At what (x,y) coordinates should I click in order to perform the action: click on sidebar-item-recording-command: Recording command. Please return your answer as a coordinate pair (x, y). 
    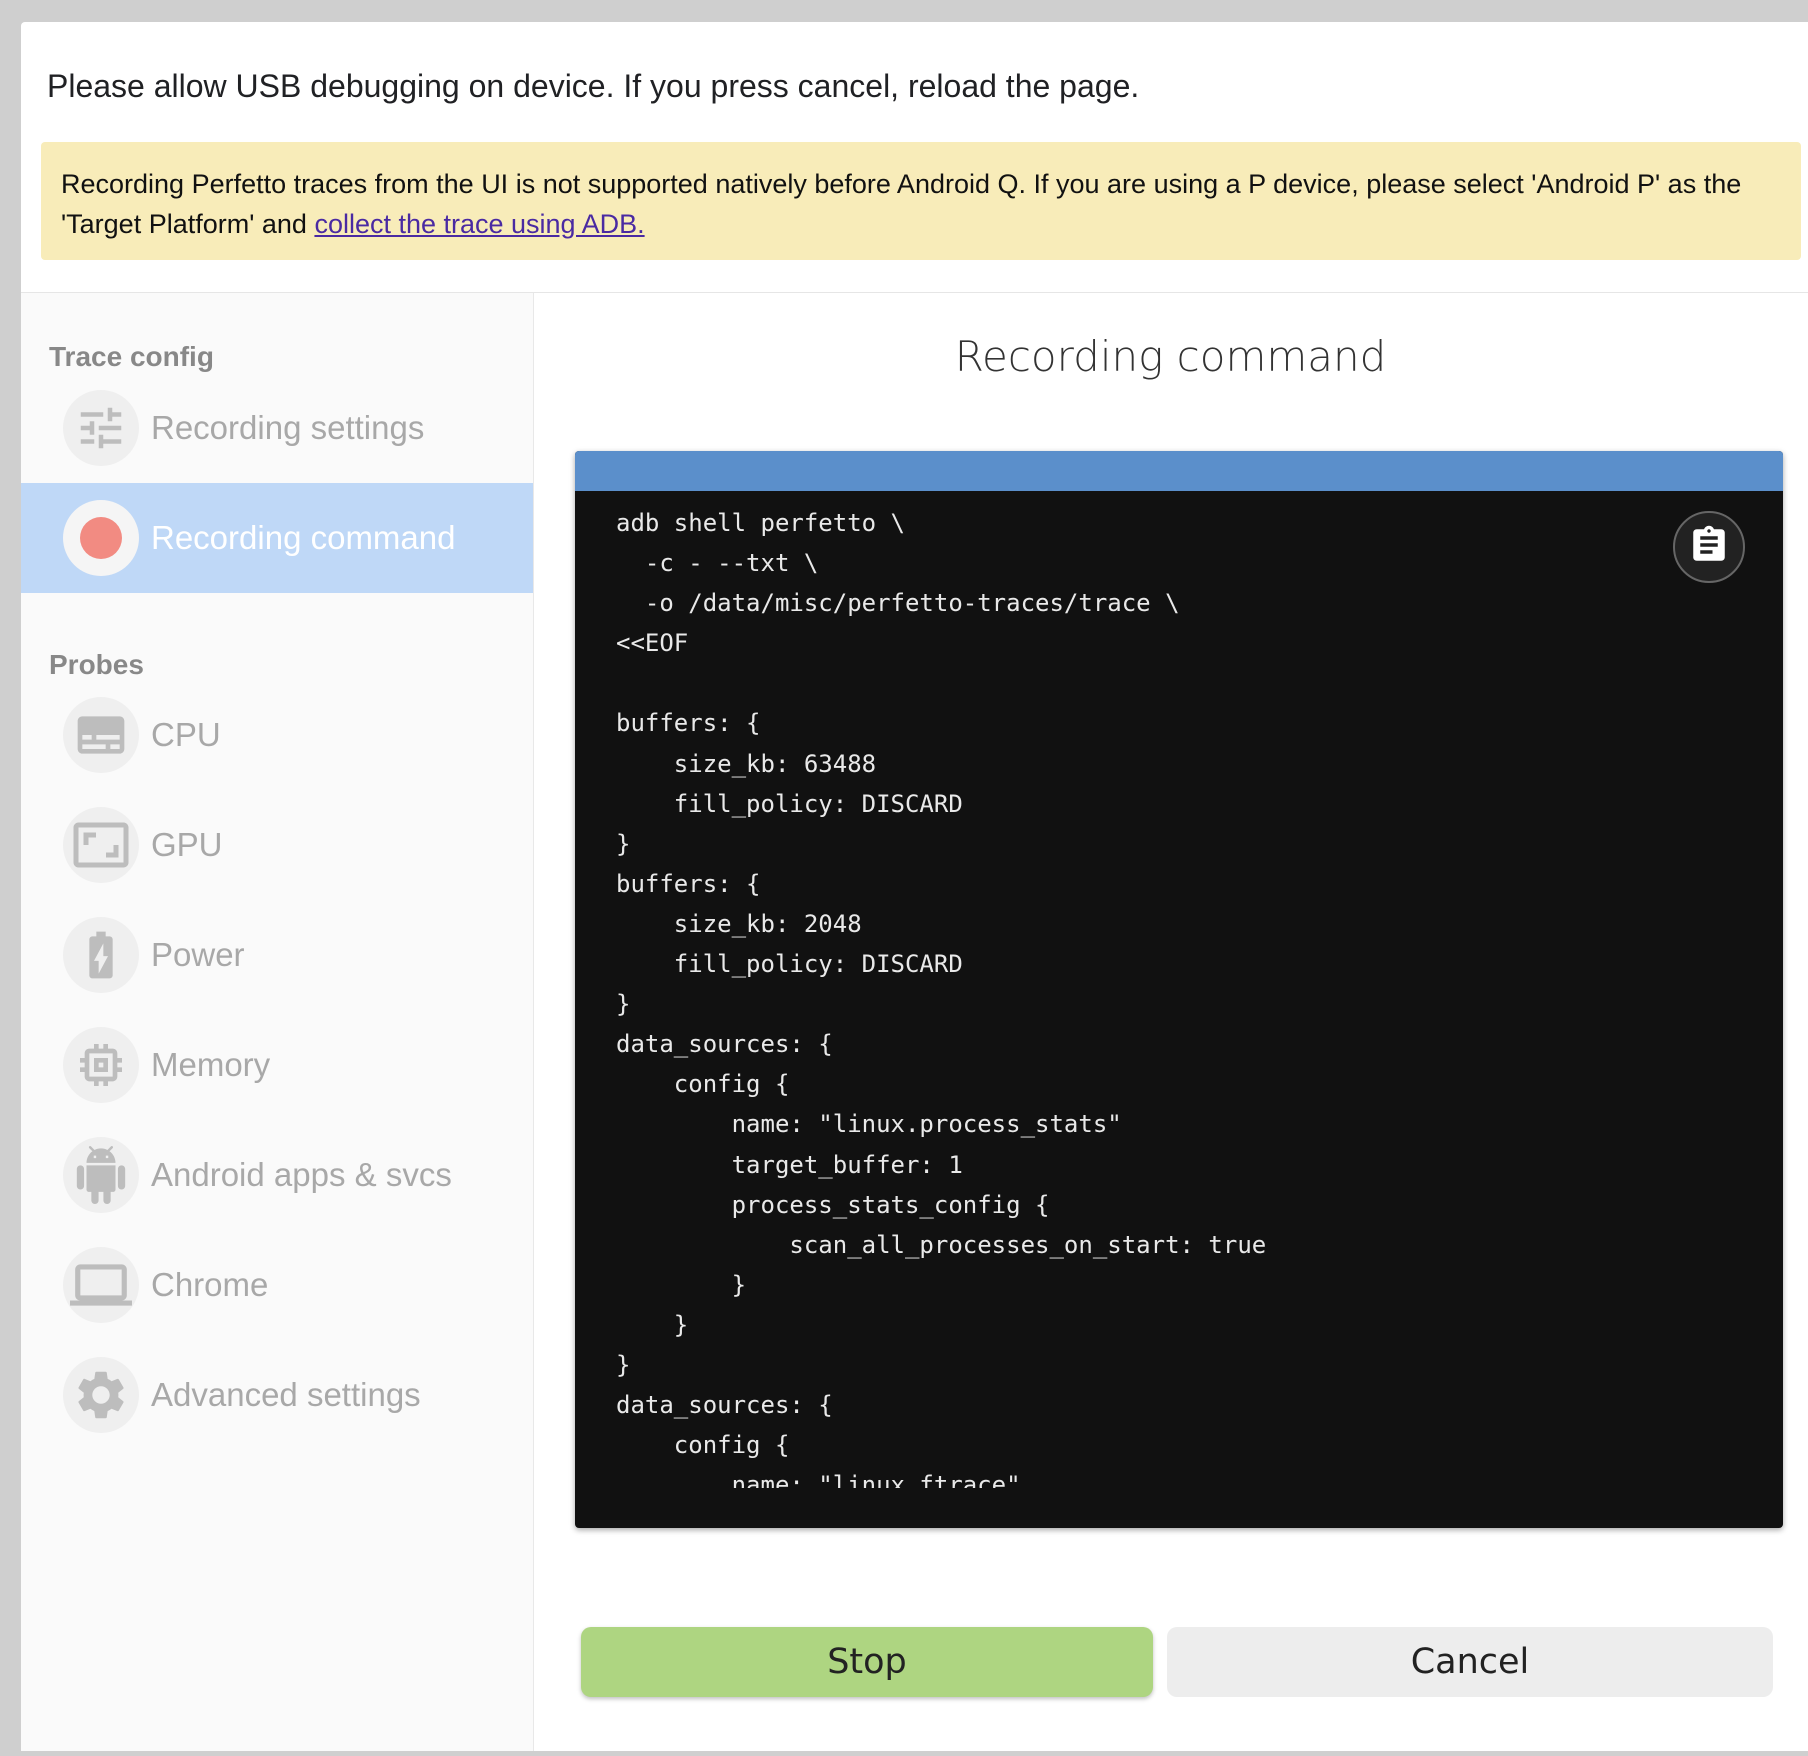
    Looking at the image, I should click on (277, 538).